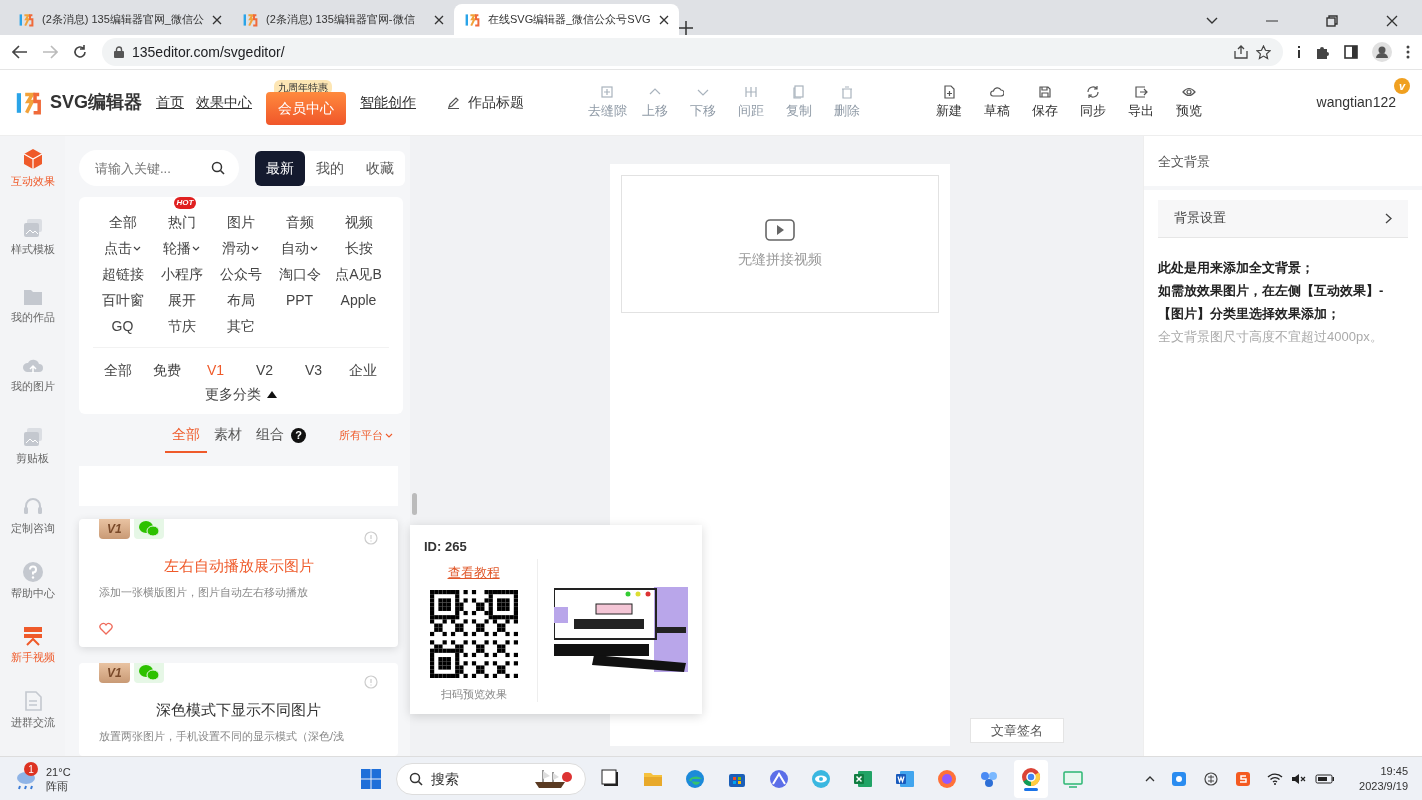 This screenshot has width=1422, height=800. I want to click on back-icon, so click(20, 52).